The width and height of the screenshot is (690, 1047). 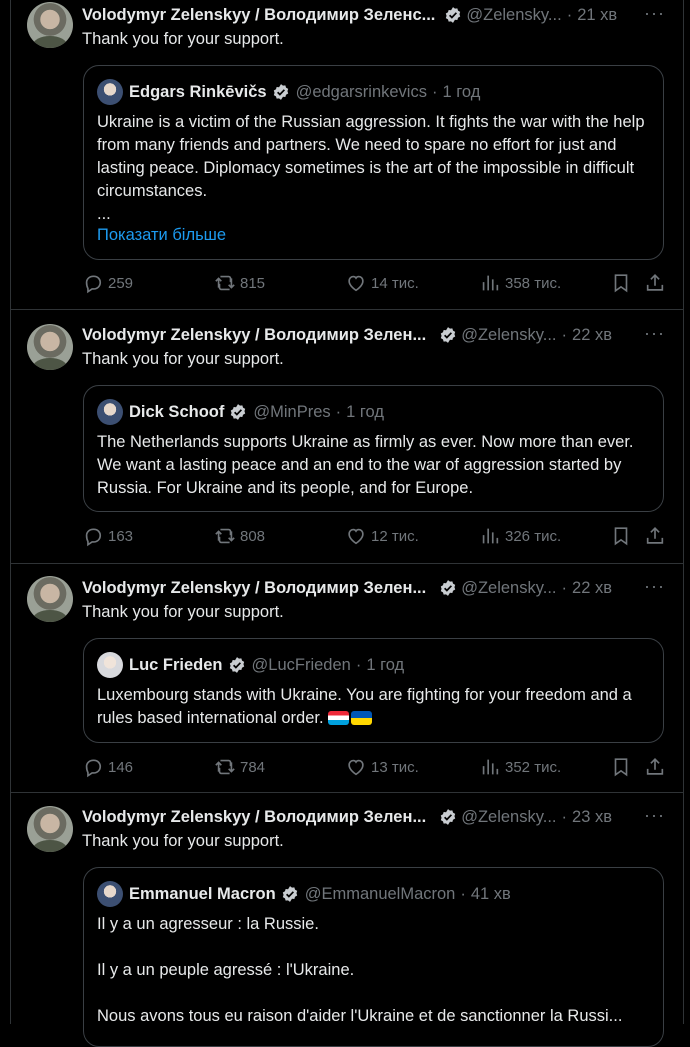 What do you see at coordinates (239, 767) in the screenshot?
I see `repost-button: 784` at bounding box center [239, 767].